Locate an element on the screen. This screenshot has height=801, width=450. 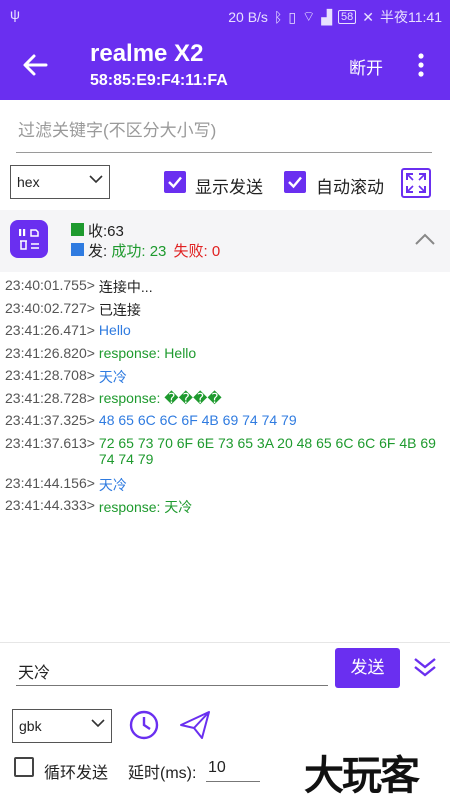
device-mac: 58:85:E9:F4:11:FA is located at coordinates (159, 80).